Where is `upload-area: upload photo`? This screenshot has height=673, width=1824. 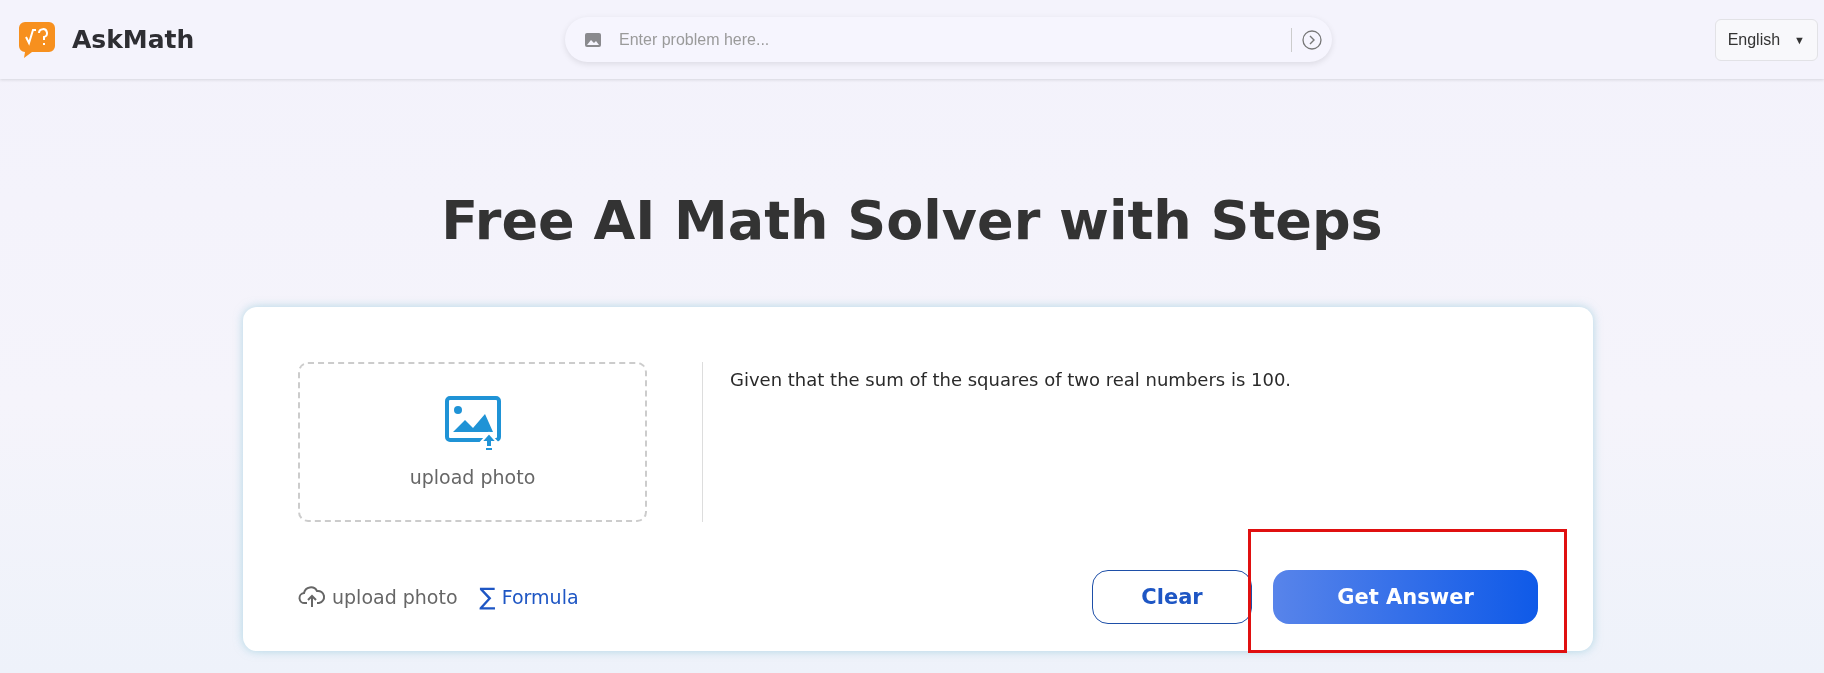 upload-area: upload photo is located at coordinates (472, 442).